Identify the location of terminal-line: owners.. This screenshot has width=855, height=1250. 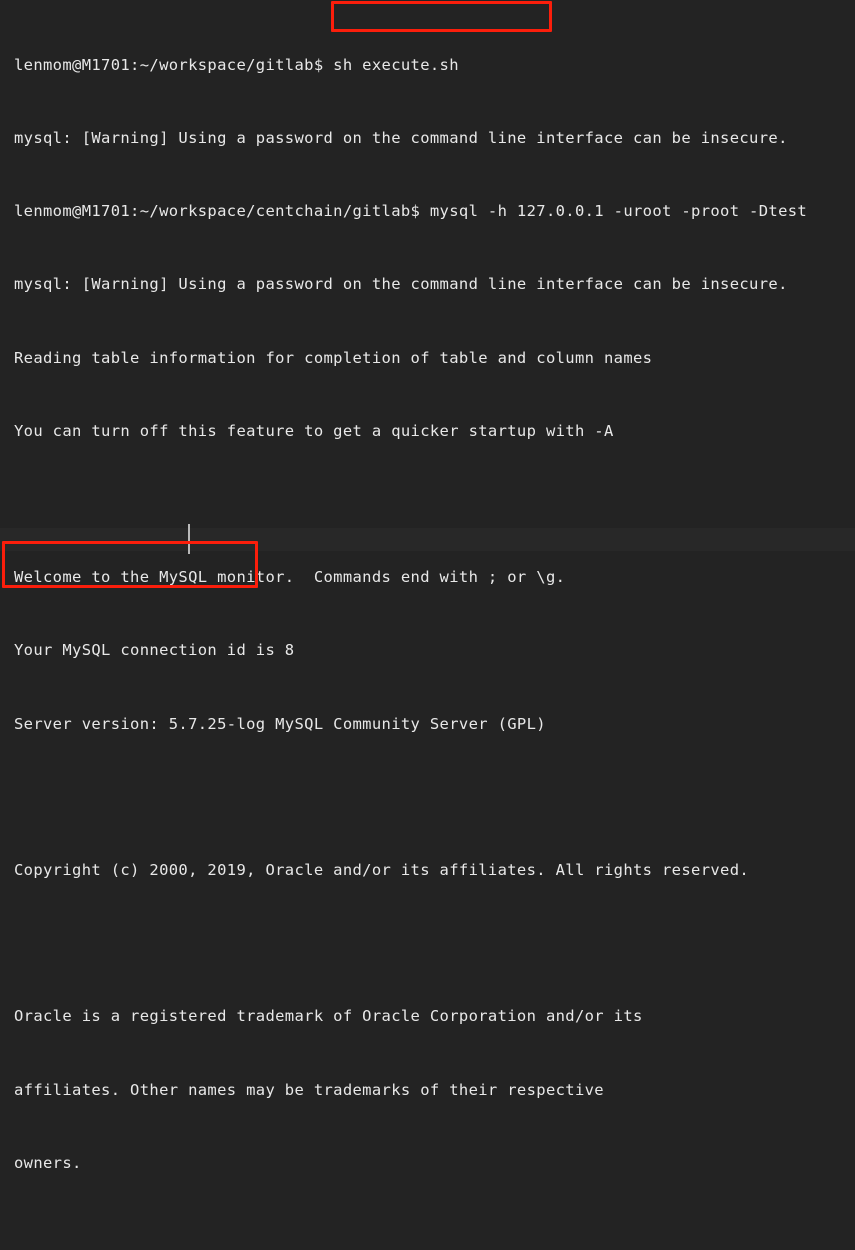
(48, 1162).